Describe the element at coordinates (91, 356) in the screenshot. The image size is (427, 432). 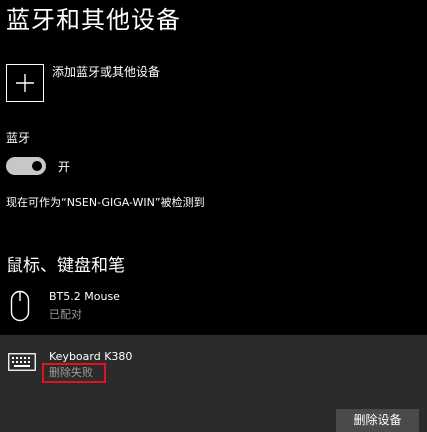
I see `device-name: Keyboard K380` at that location.